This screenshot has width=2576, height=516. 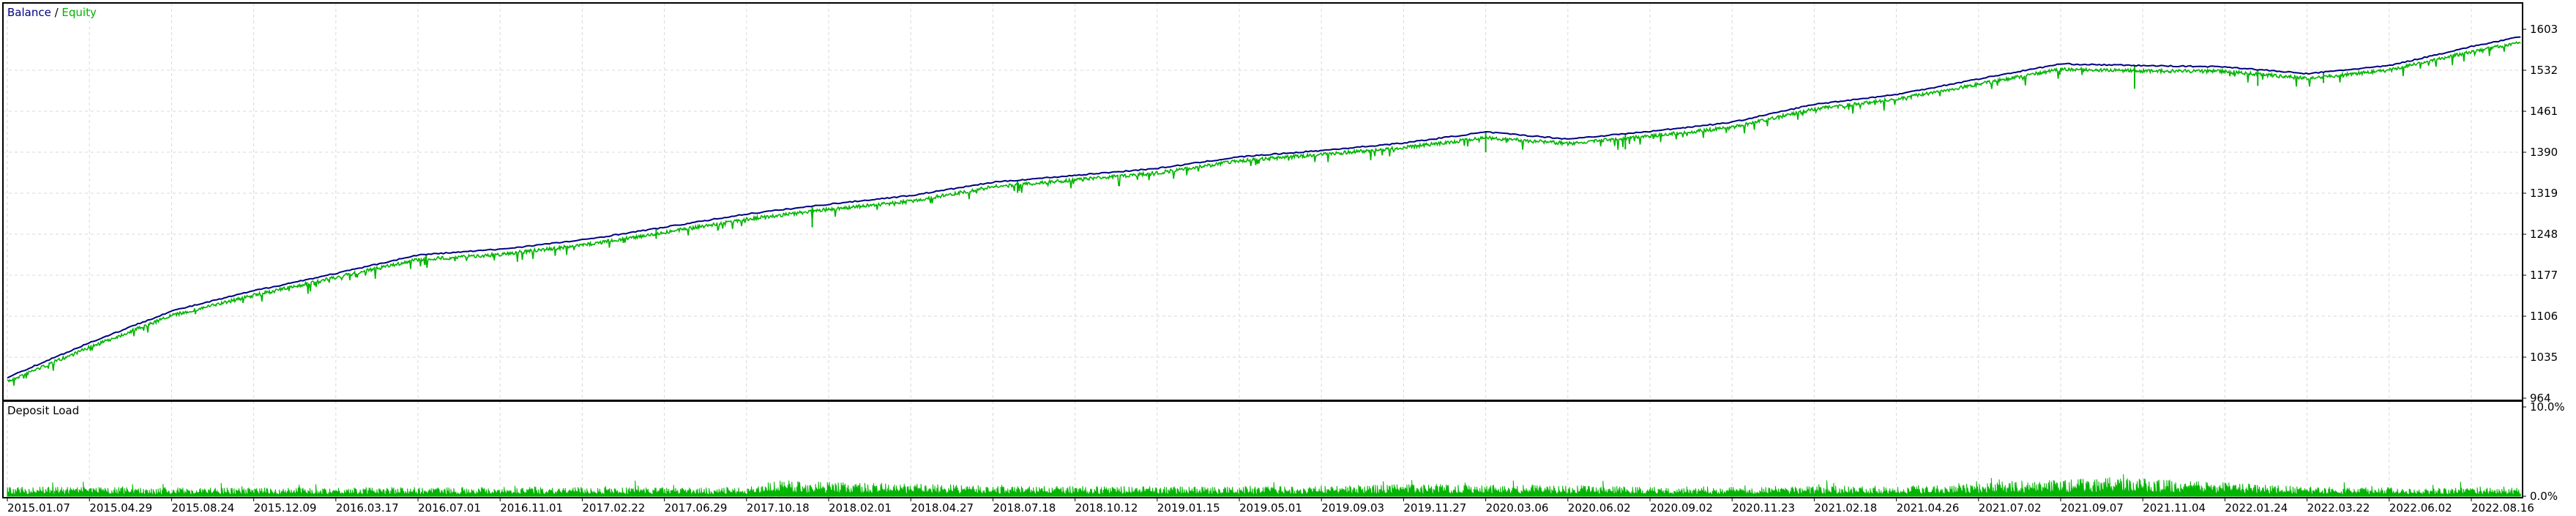 What do you see at coordinates (367, 508) in the screenshot?
I see `x-tick-label: 2016.03.17` at bounding box center [367, 508].